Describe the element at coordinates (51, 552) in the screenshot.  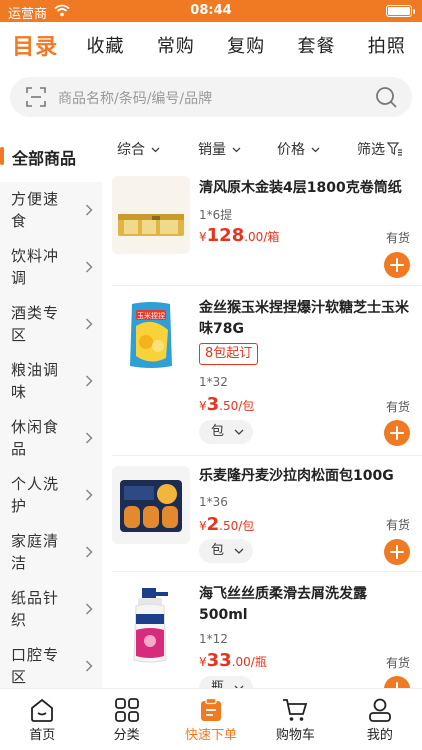
I see `sidebar-item-home-cleaning: 家庭清洁` at that location.